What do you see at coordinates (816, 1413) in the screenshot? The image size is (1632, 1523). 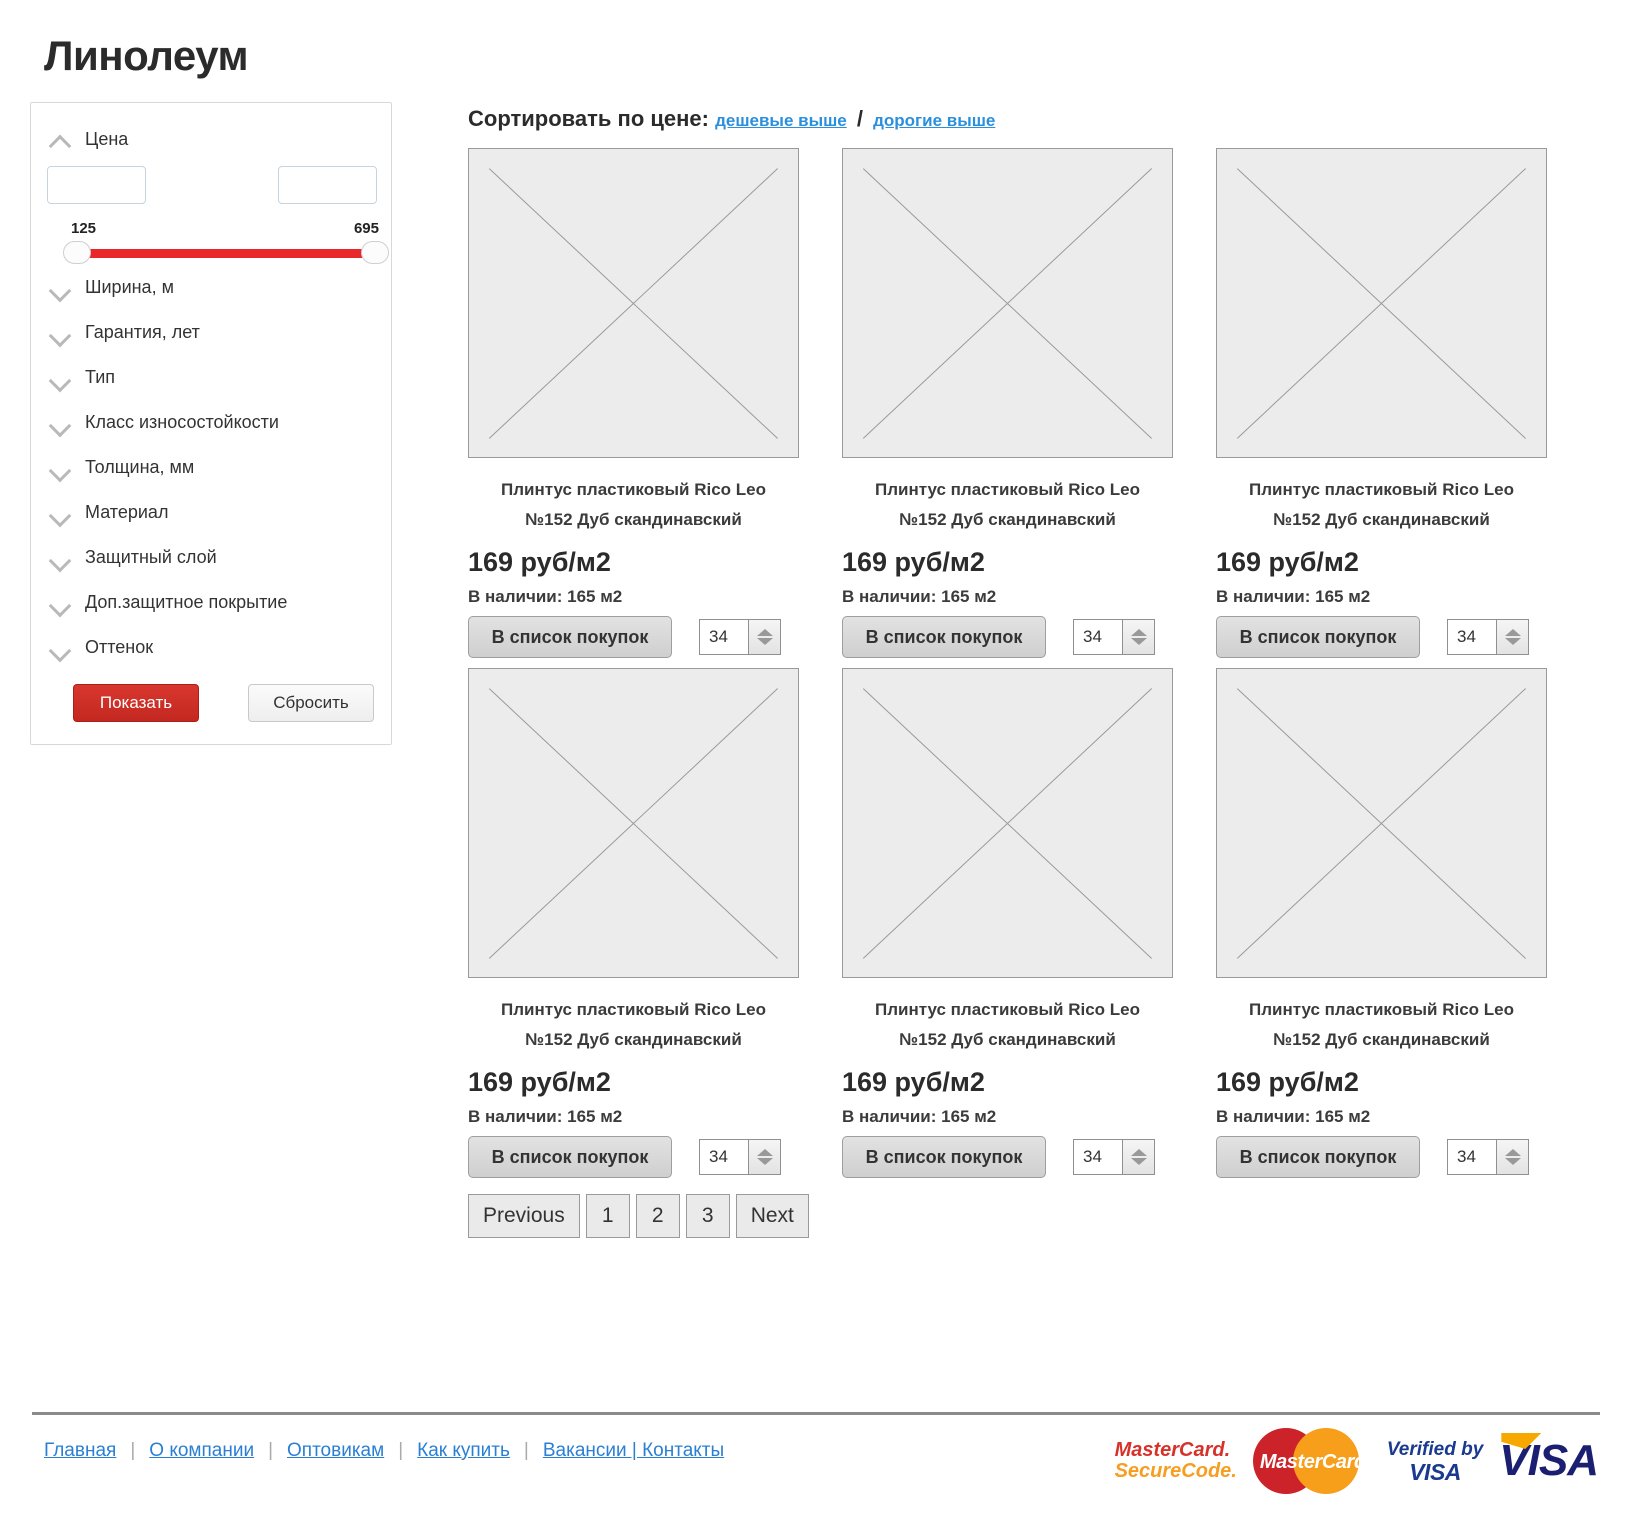 I see `footer-divider` at bounding box center [816, 1413].